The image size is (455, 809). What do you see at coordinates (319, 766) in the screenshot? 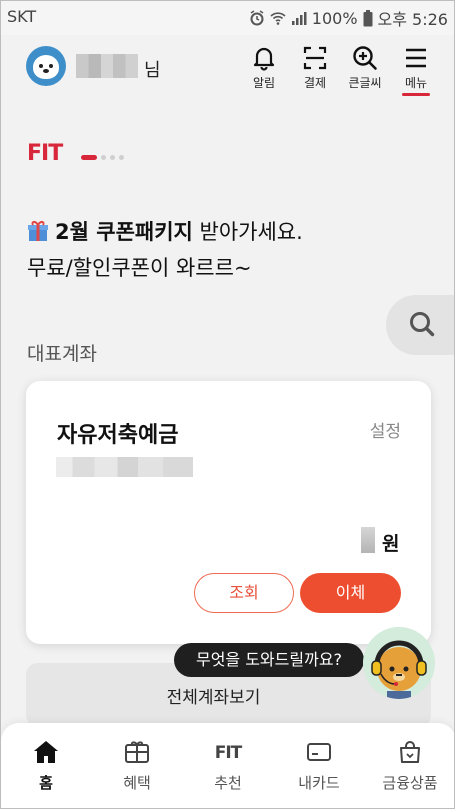
I see `nav-my-card: 내카드` at bounding box center [319, 766].